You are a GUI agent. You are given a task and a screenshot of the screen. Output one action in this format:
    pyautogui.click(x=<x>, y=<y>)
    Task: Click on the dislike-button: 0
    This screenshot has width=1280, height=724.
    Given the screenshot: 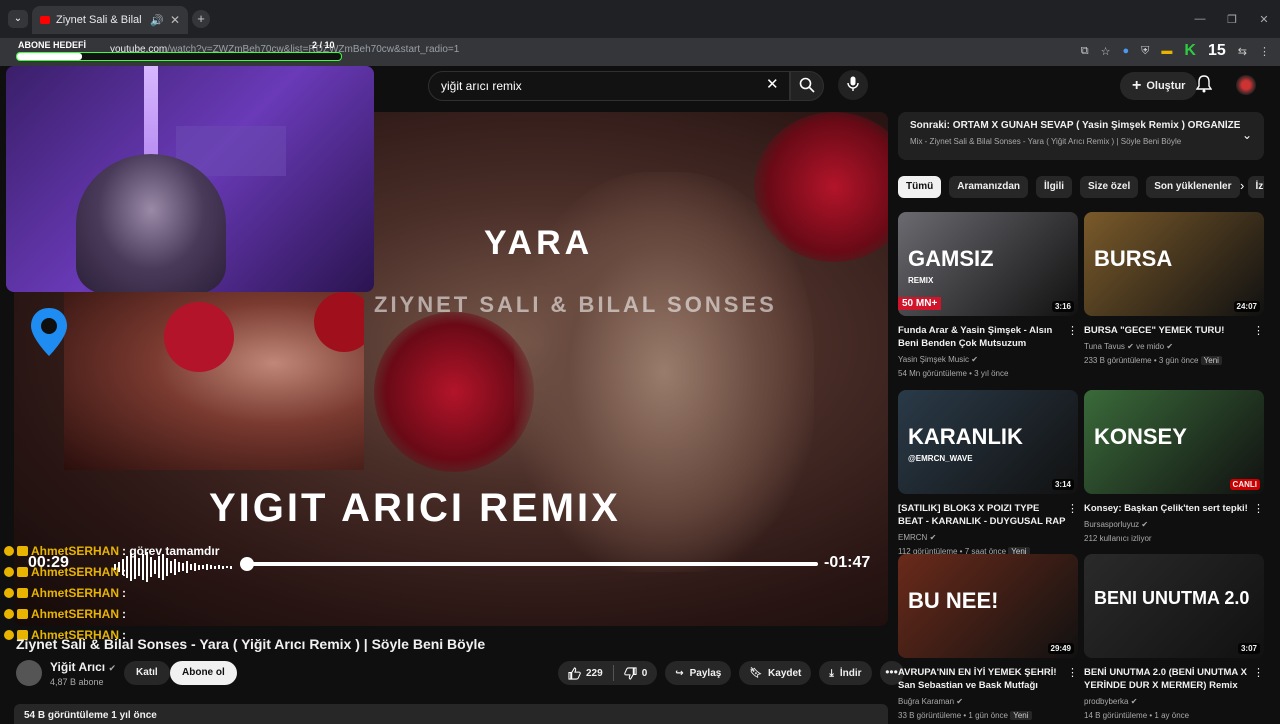 What is the action you would take?
    pyautogui.click(x=636, y=673)
    